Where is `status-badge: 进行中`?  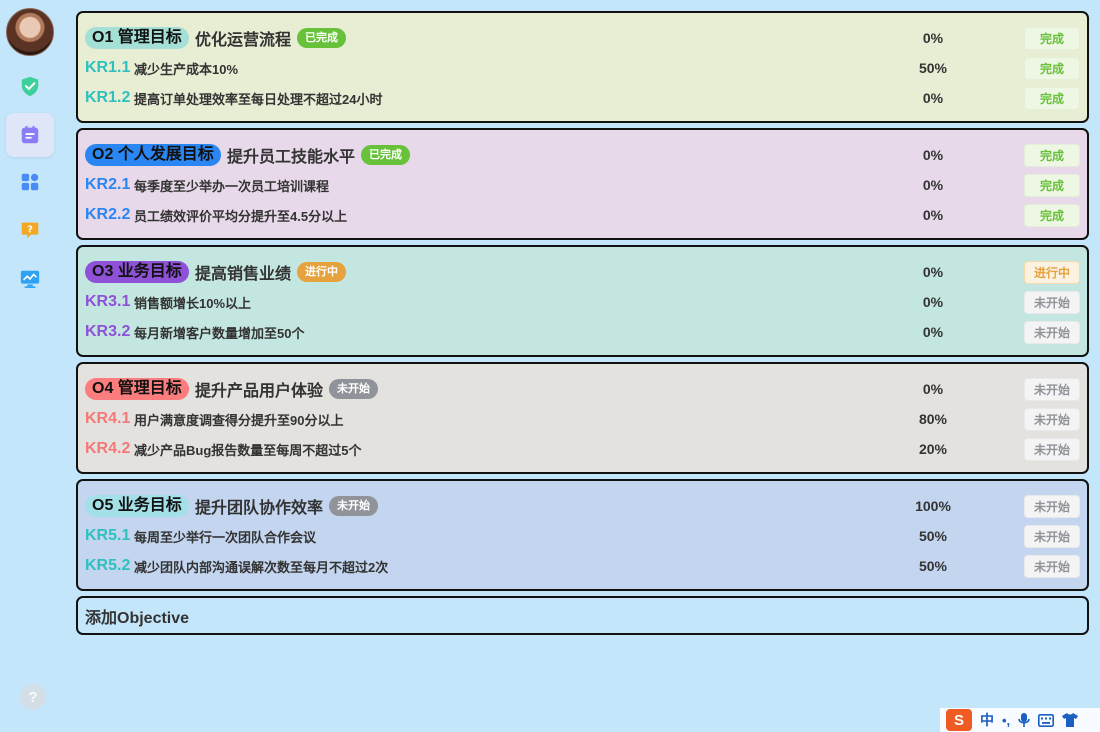 status-badge: 进行中 is located at coordinates (321, 272).